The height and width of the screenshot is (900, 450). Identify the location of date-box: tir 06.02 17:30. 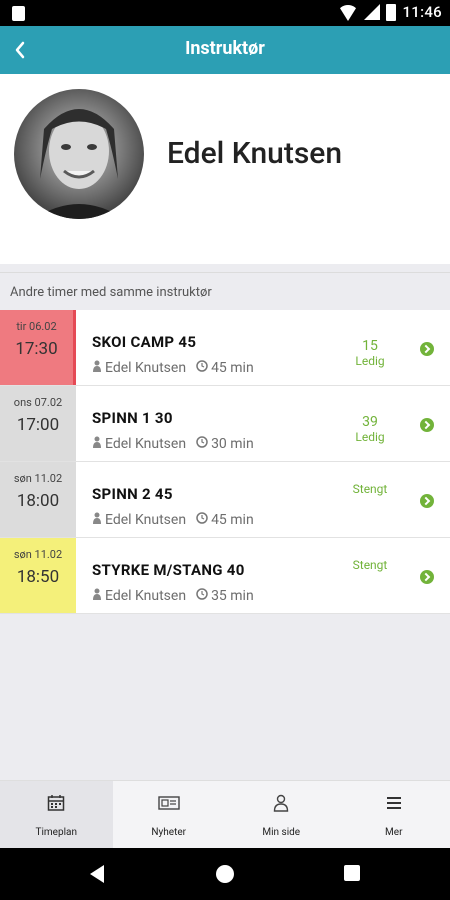
(38, 347).